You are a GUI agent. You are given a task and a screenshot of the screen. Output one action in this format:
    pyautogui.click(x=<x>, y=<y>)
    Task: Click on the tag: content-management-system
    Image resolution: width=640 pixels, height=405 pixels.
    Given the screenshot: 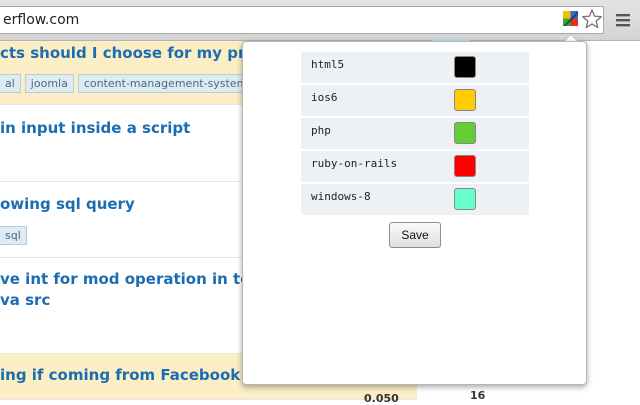 What is the action you would take?
    pyautogui.click(x=165, y=83)
    